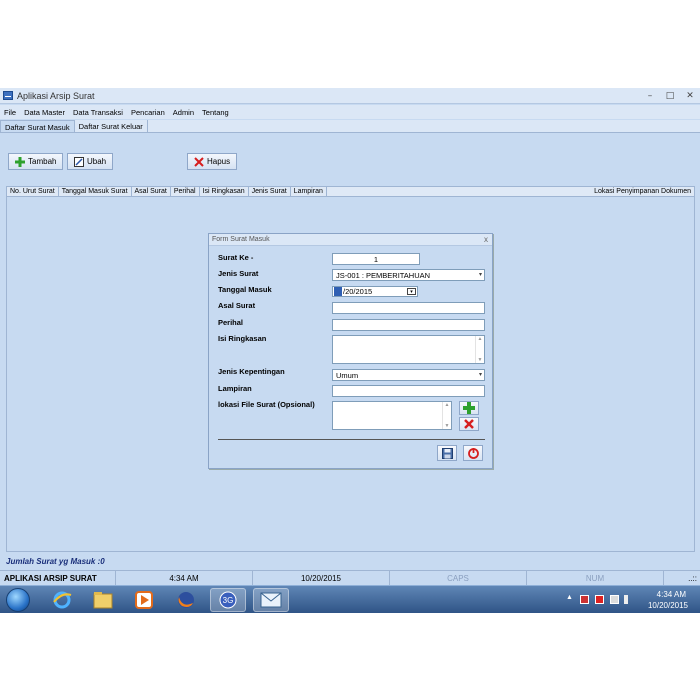 This screenshot has height=700, width=700. What do you see at coordinates (358, 291) in the screenshot?
I see `tanggal-masuk-value: /20/2015` at bounding box center [358, 291].